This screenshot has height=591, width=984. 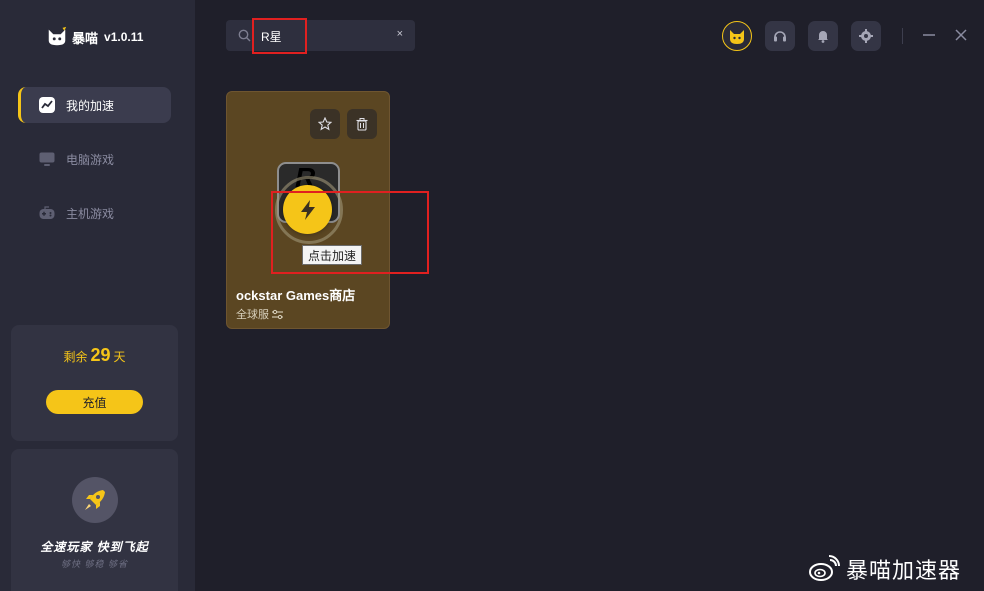 I want to click on star-icon, so click(x=325, y=124).